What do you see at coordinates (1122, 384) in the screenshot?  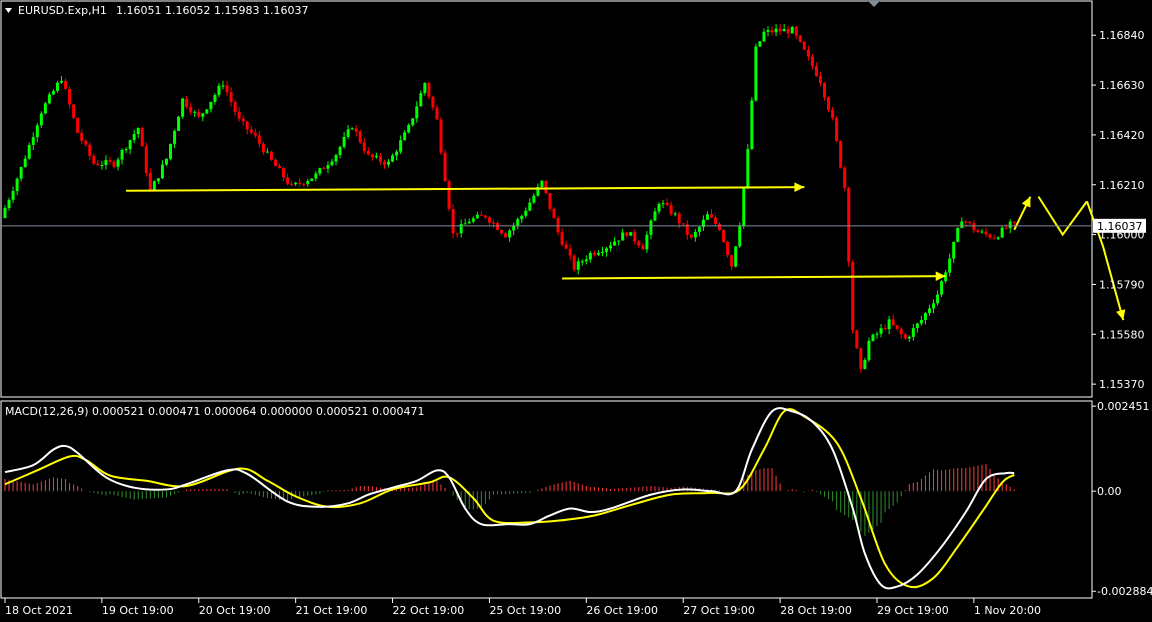 I see `price-axis-label: 1.15370` at bounding box center [1122, 384].